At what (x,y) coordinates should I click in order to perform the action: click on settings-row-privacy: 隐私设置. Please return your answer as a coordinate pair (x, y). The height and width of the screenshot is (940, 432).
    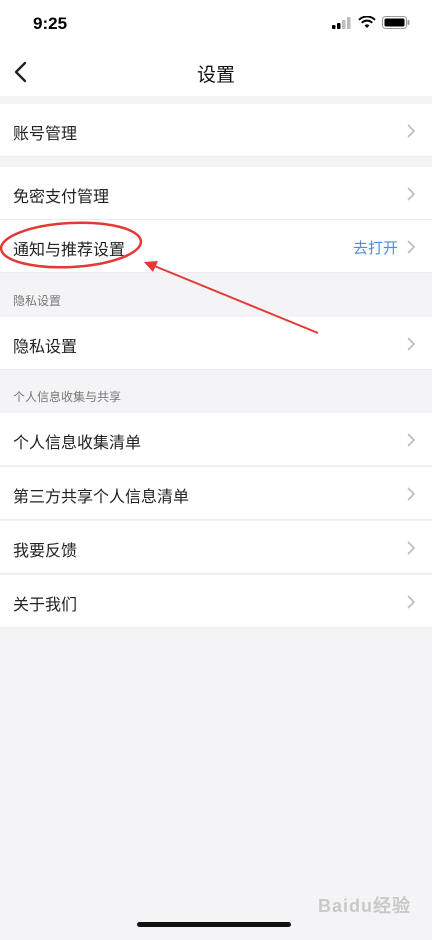
    Looking at the image, I should click on (216, 343).